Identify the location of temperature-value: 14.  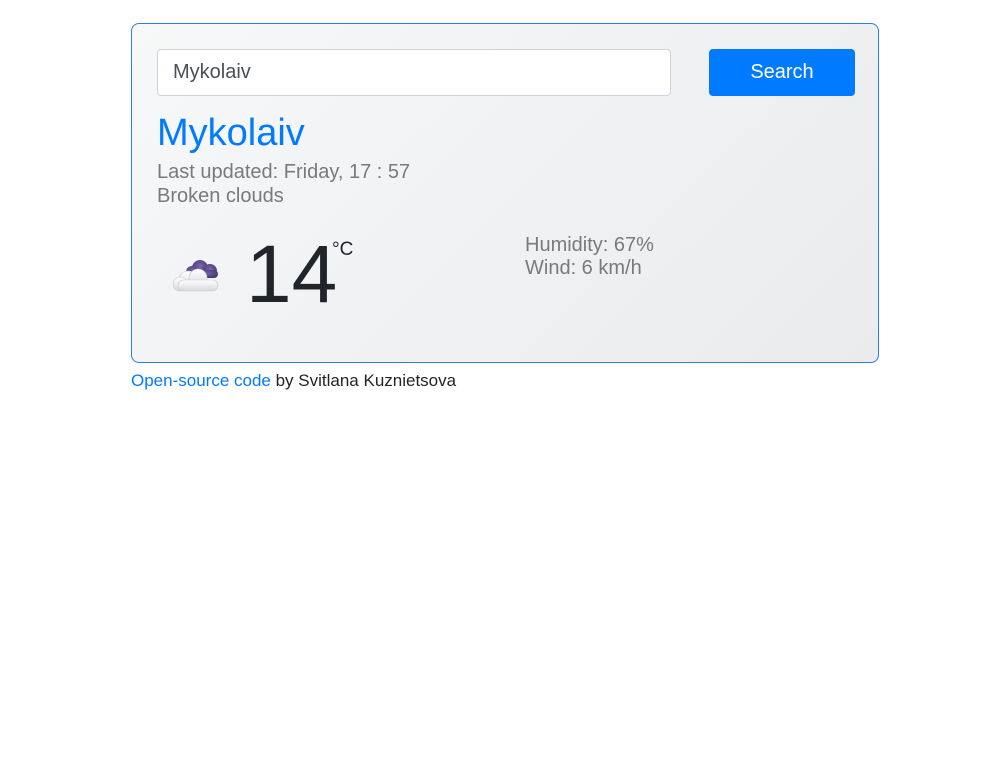
(292, 274).